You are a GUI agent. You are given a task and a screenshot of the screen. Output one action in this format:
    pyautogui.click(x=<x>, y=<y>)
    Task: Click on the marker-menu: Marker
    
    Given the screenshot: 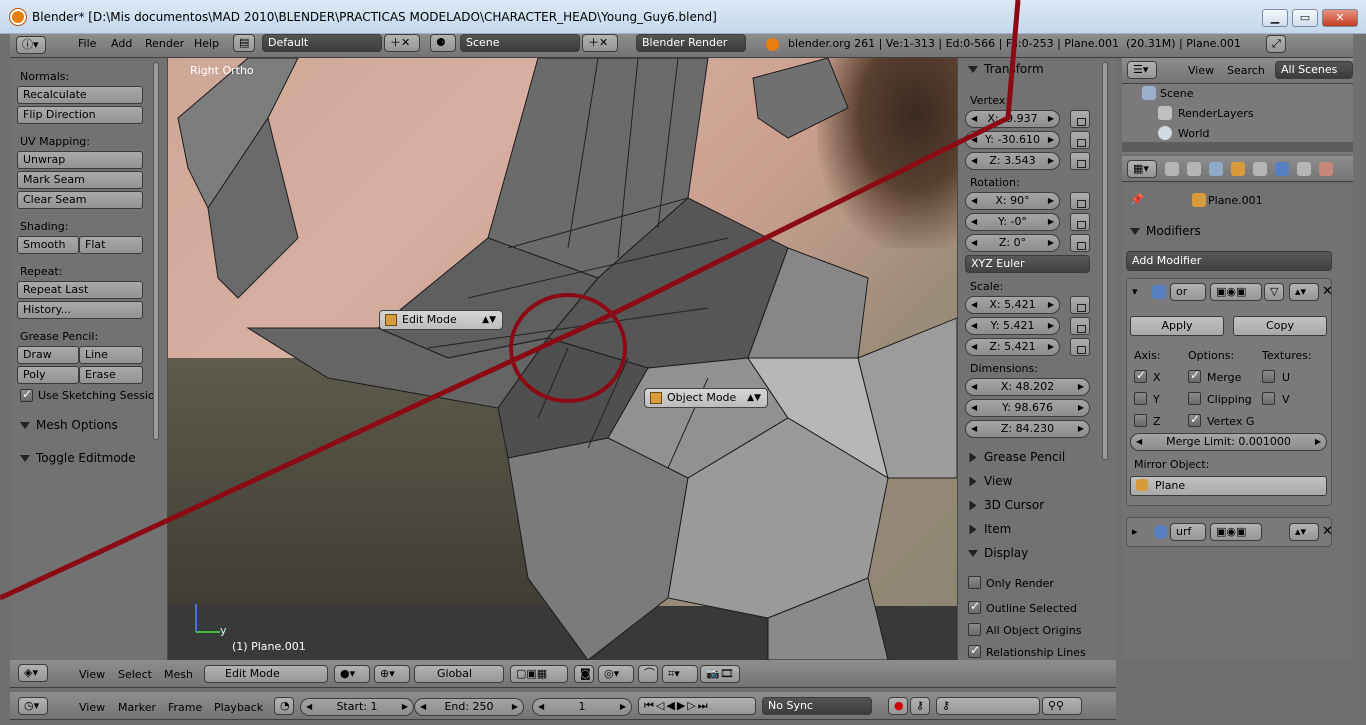 What is the action you would take?
    pyautogui.click(x=137, y=707)
    